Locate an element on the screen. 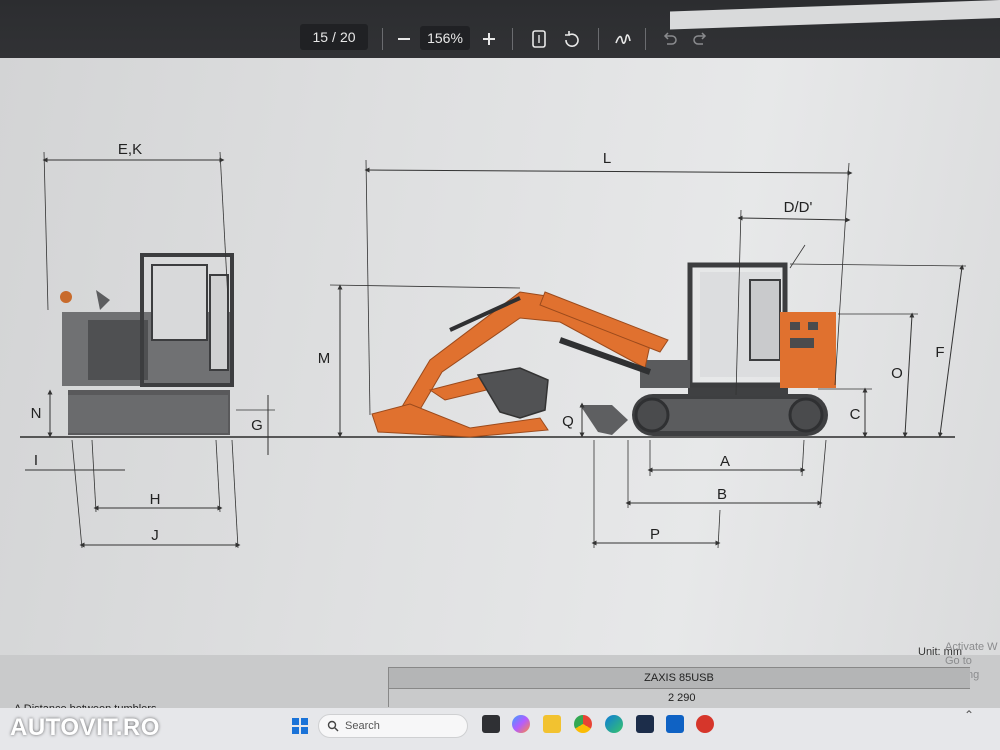 This screenshot has height=750, width=1000. model-column-header: ZAXIS 85USB is located at coordinates (679, 678).